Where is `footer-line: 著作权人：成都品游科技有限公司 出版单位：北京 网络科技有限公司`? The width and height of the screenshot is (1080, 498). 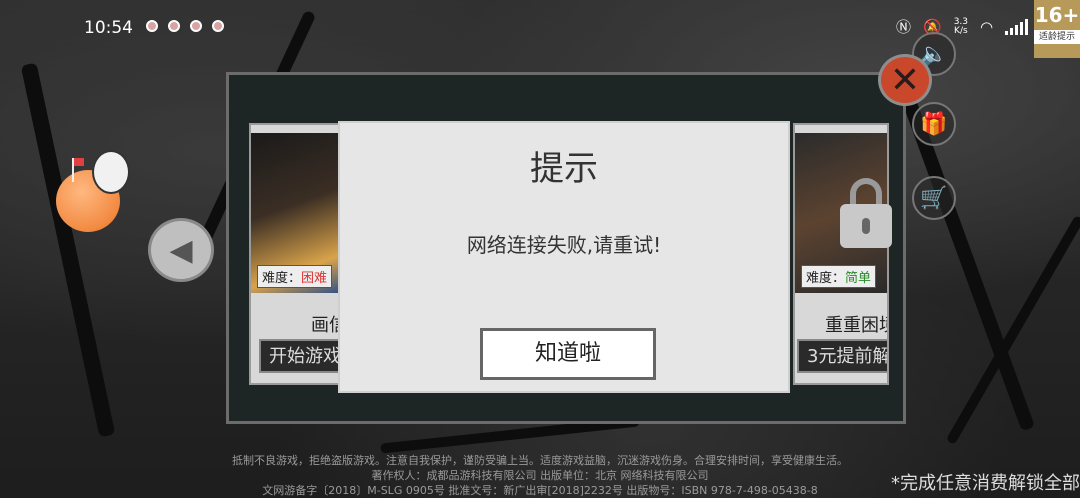 footer-line: 著作权人：成都品游科技有限公司 出版单位：北京 网络科技有限公司 is located at coordinates (540, 475).